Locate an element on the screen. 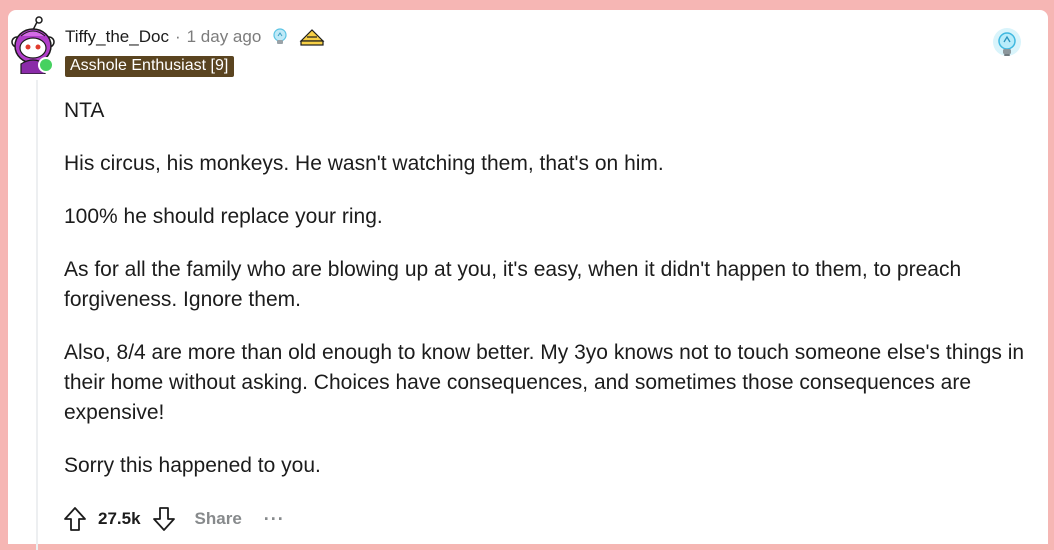  glowing-lightbulb-award-icon is located at coordinates (1007, 44).